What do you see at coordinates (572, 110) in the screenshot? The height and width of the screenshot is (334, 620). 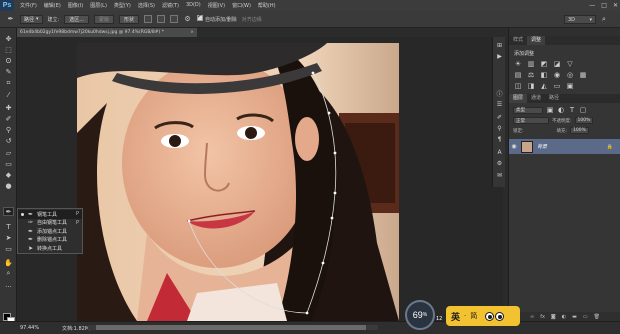 I see `filter-type-icon: T` at bounding box center [572, 110].